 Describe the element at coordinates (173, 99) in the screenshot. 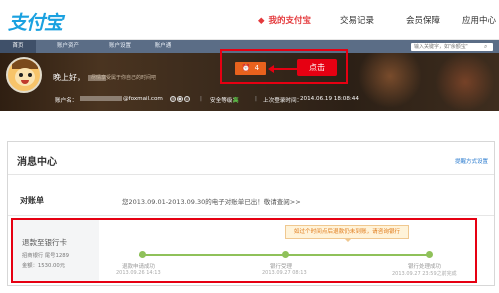

I see `email-icon: @` at that location.